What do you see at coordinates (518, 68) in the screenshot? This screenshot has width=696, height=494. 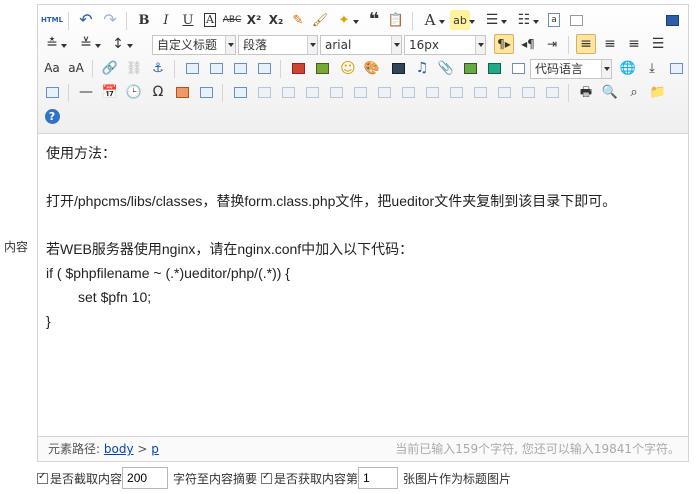 I see `insert-frame-icon` at bounding box center [518, 68].